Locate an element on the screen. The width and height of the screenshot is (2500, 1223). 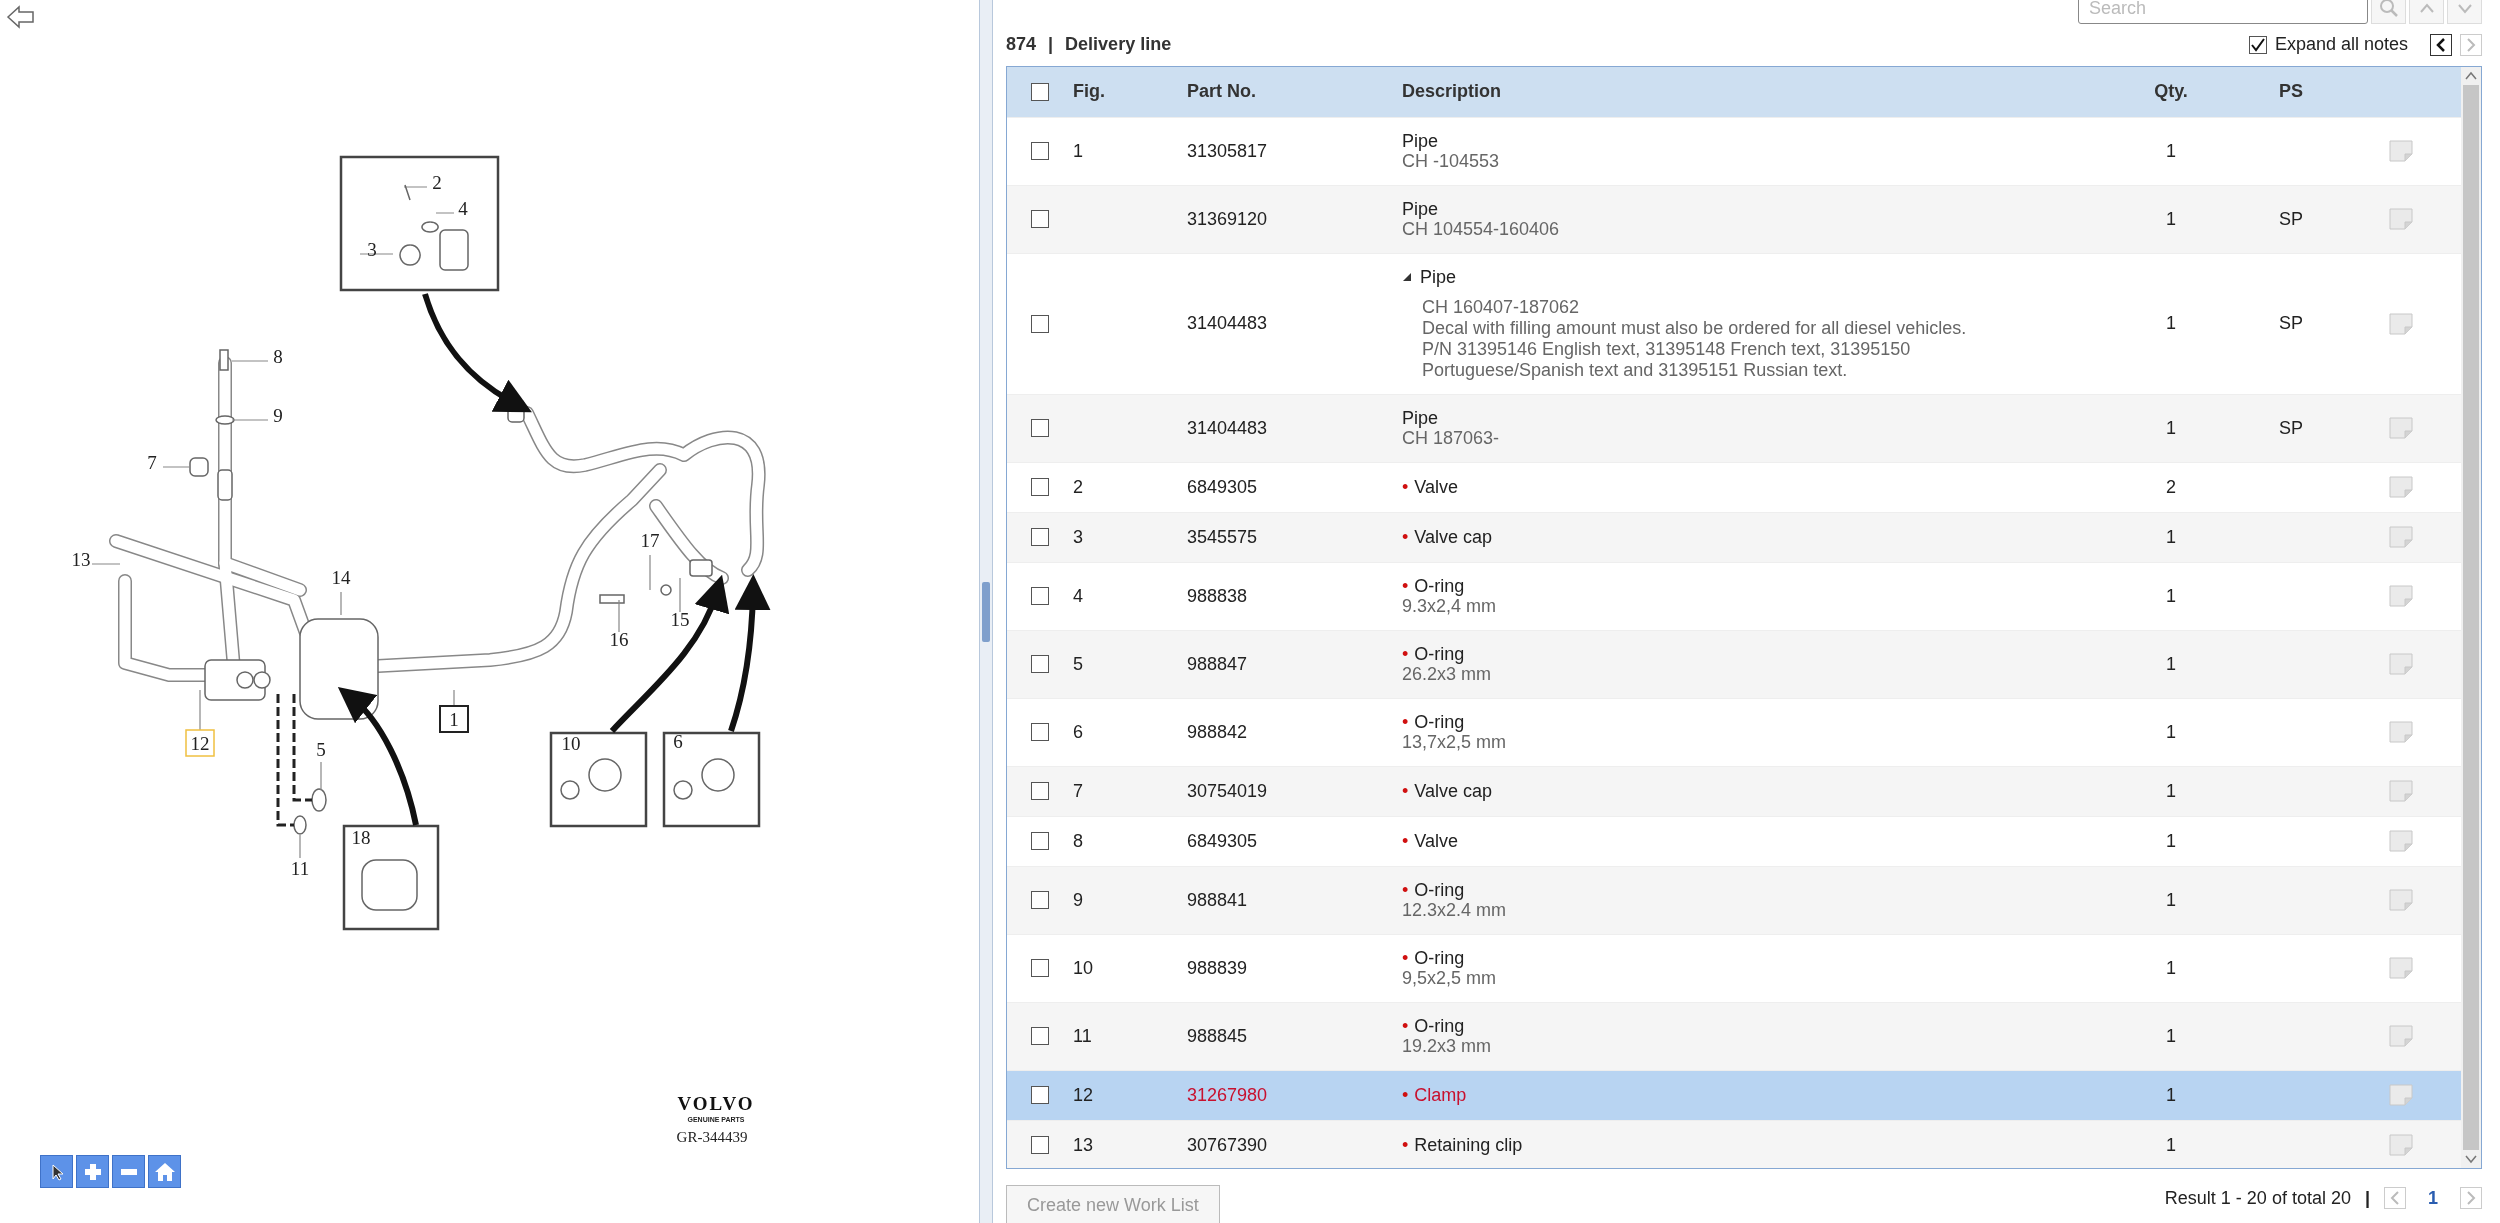
callout-number: 6 is located at coordinates (678, 741).